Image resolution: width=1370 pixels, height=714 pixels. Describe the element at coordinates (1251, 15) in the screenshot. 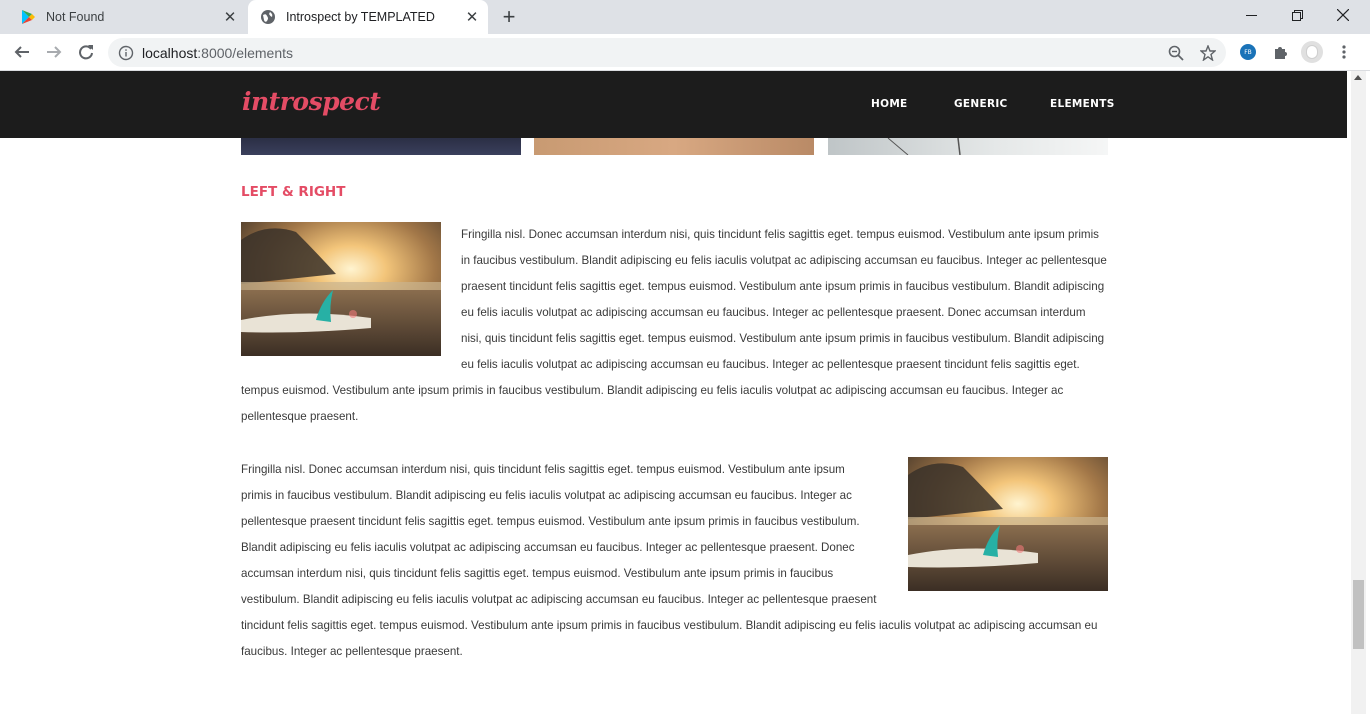

I see `minimize-icon` at that location.